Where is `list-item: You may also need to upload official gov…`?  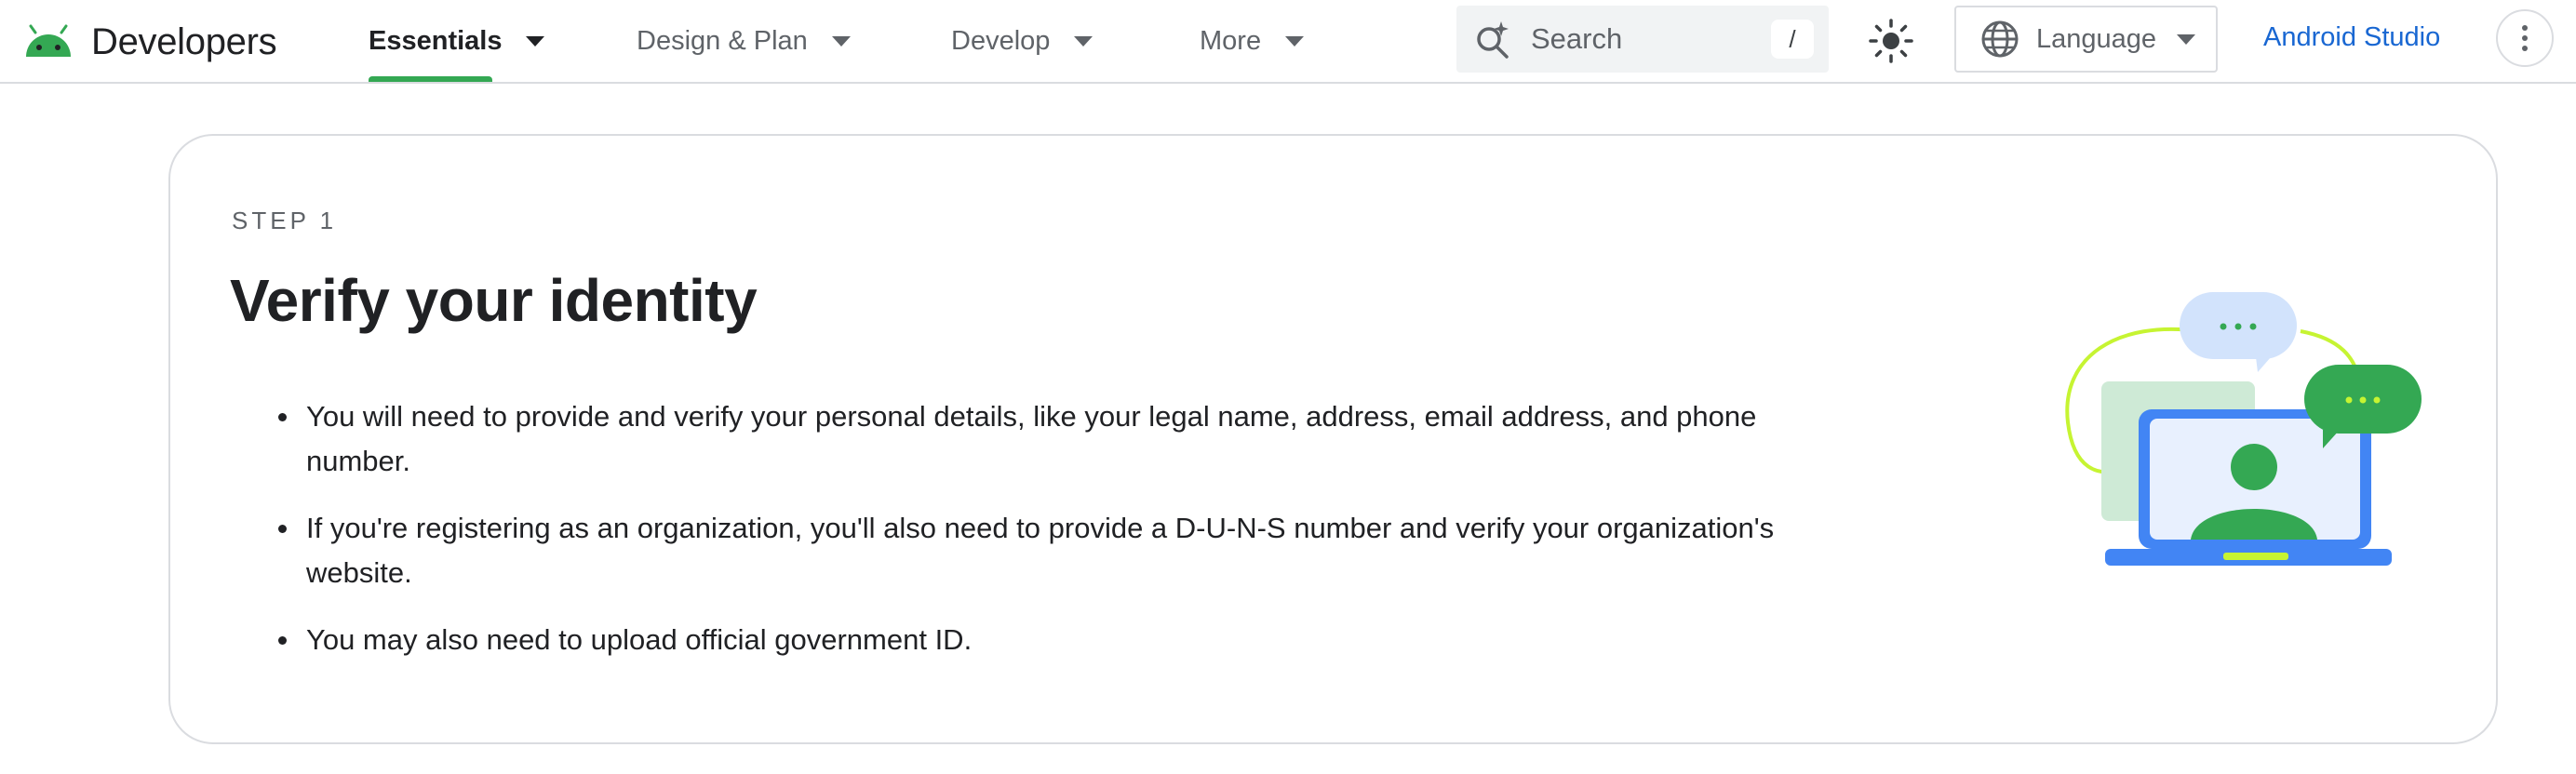 list-item: You may also need to upload official gov… is located at coordinates (1064, 640).